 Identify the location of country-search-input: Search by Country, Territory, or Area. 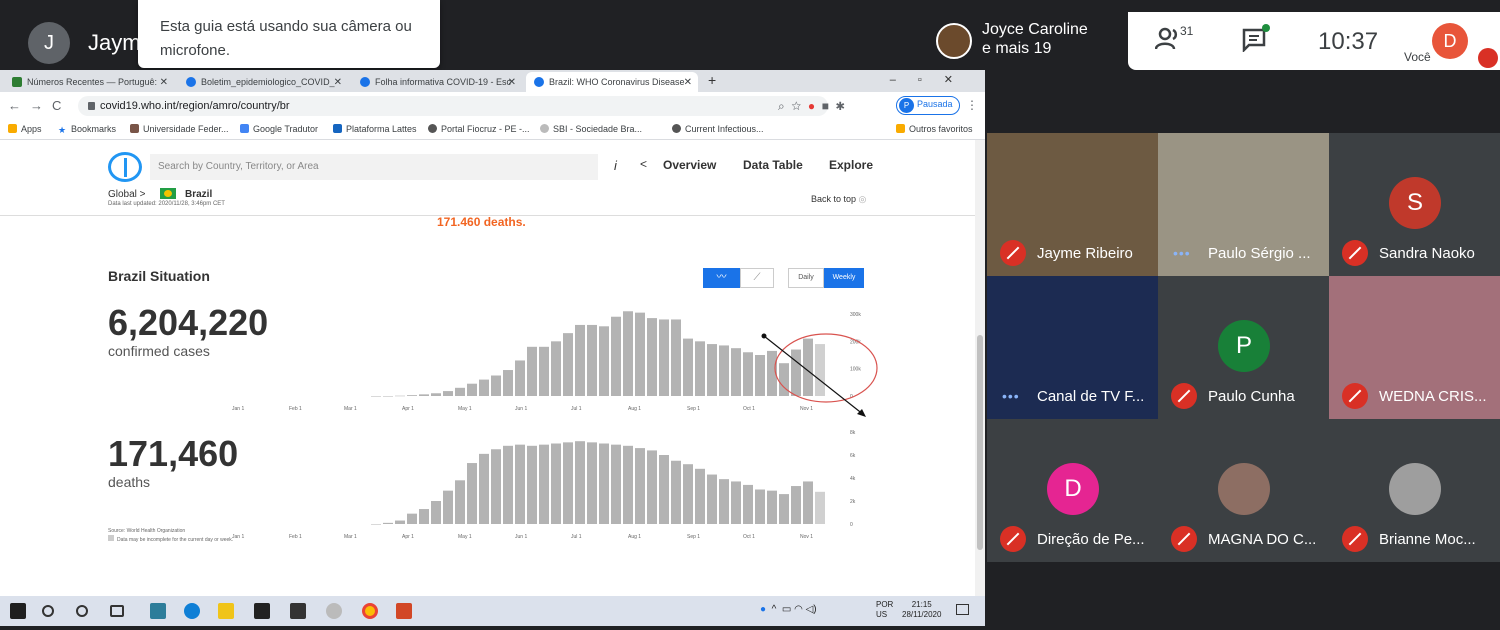
(374, 167).